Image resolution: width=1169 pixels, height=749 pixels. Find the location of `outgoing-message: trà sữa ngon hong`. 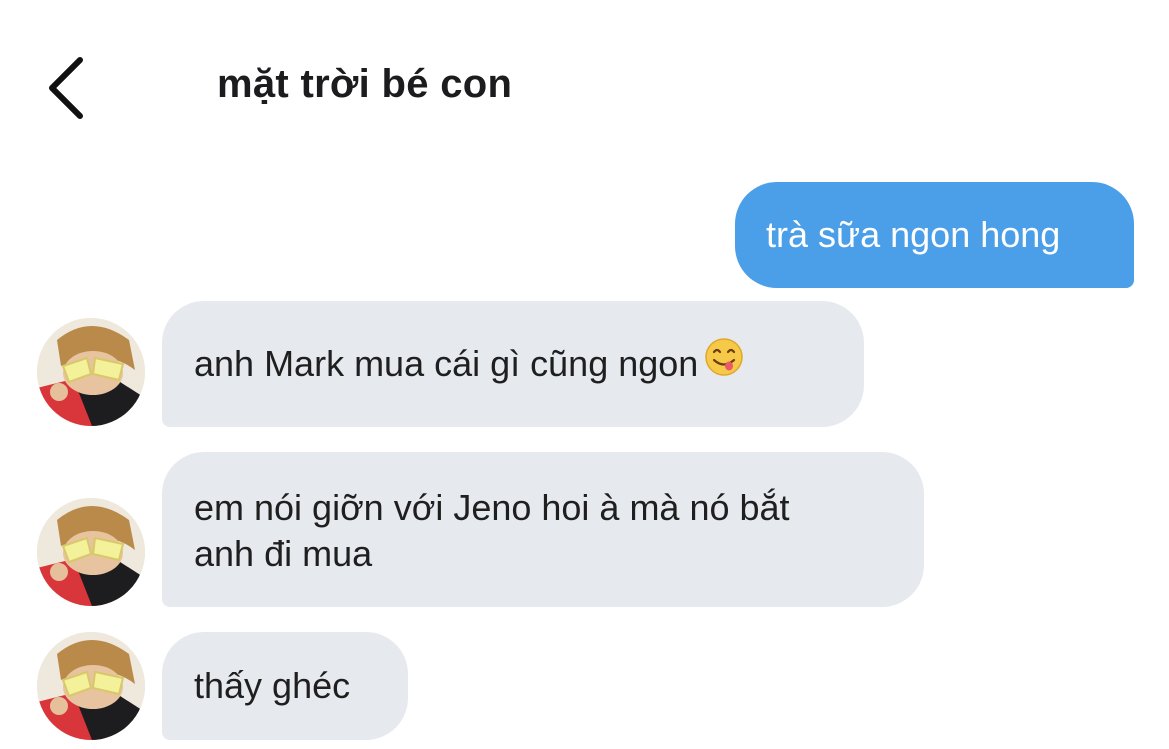

outgoing-message: trà sữa ngon hong is located at coordinates (934, 235).